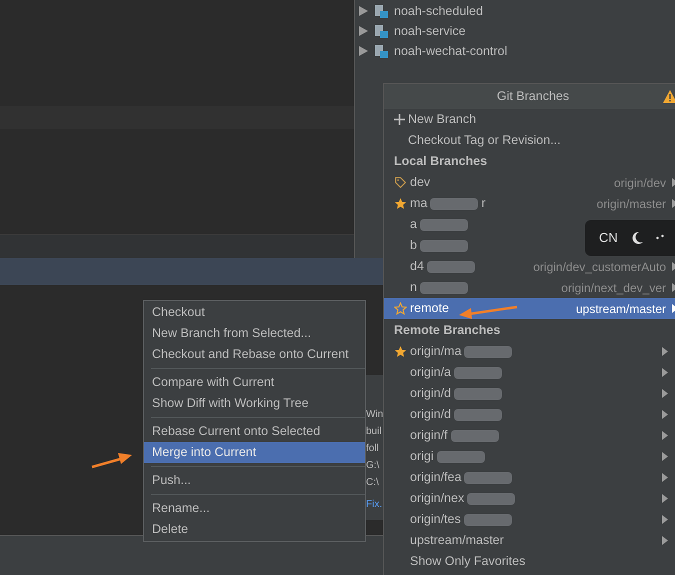  Describe the element at coordinates (529, 287) in the screenshot. I see `branch-item: n origin/next_dev_ver` at that location.